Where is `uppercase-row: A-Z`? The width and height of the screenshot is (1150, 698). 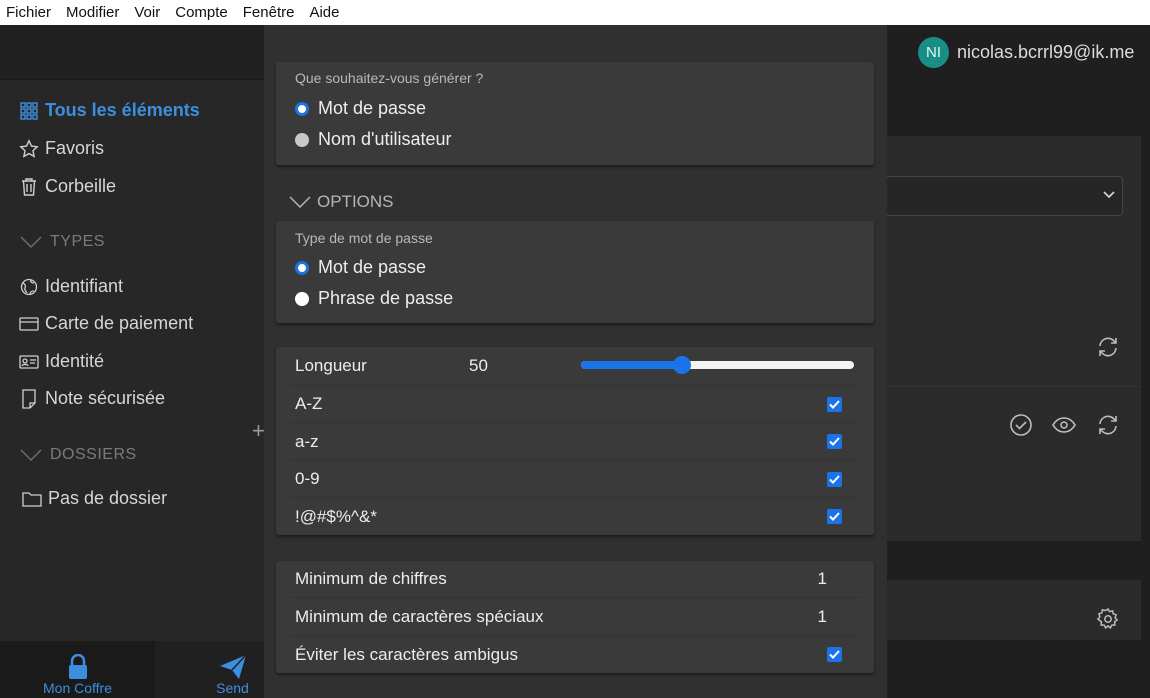
uppercase-row: A-Z is located at coordinates (575, 404).